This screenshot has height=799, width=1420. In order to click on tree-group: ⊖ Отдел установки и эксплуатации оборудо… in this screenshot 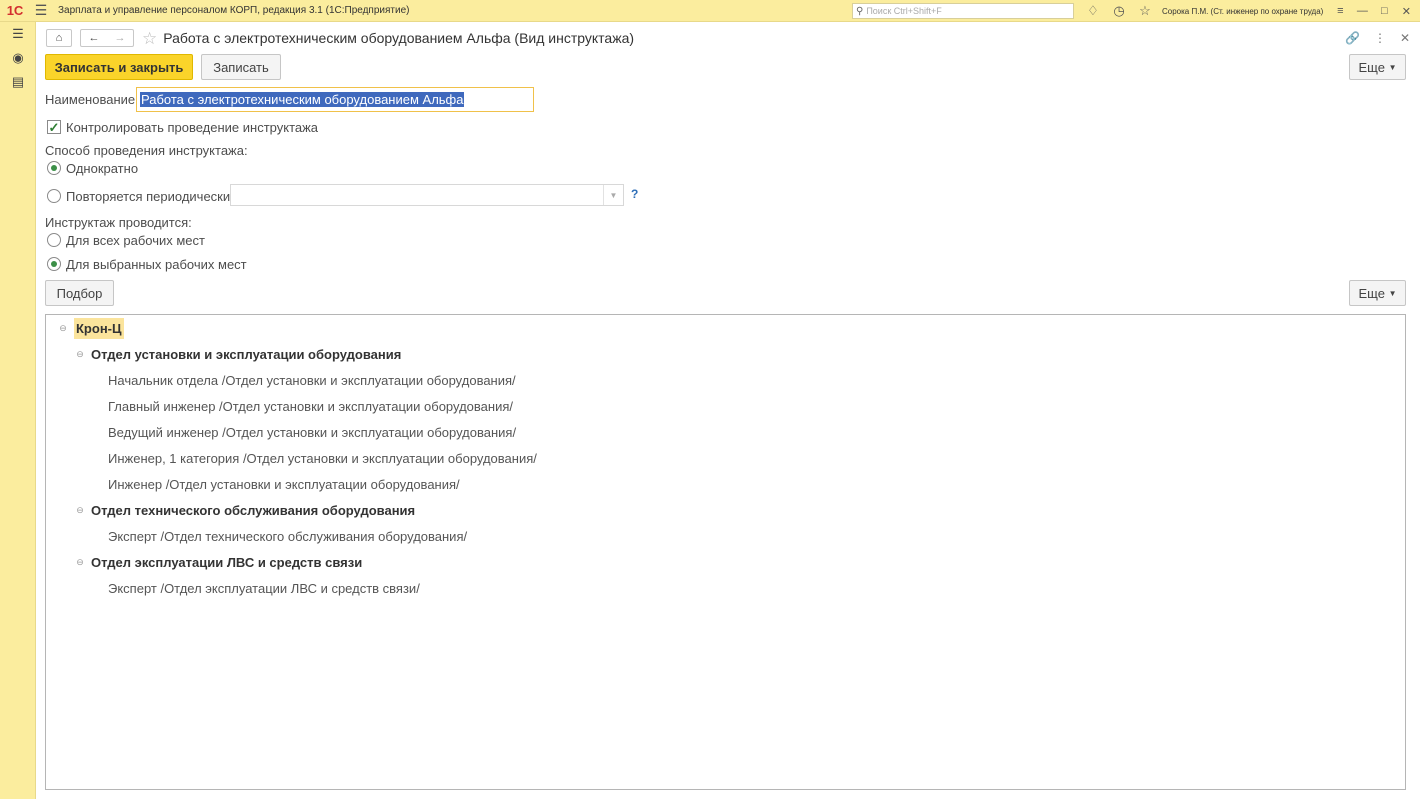, I will do `click(237, 354)`.